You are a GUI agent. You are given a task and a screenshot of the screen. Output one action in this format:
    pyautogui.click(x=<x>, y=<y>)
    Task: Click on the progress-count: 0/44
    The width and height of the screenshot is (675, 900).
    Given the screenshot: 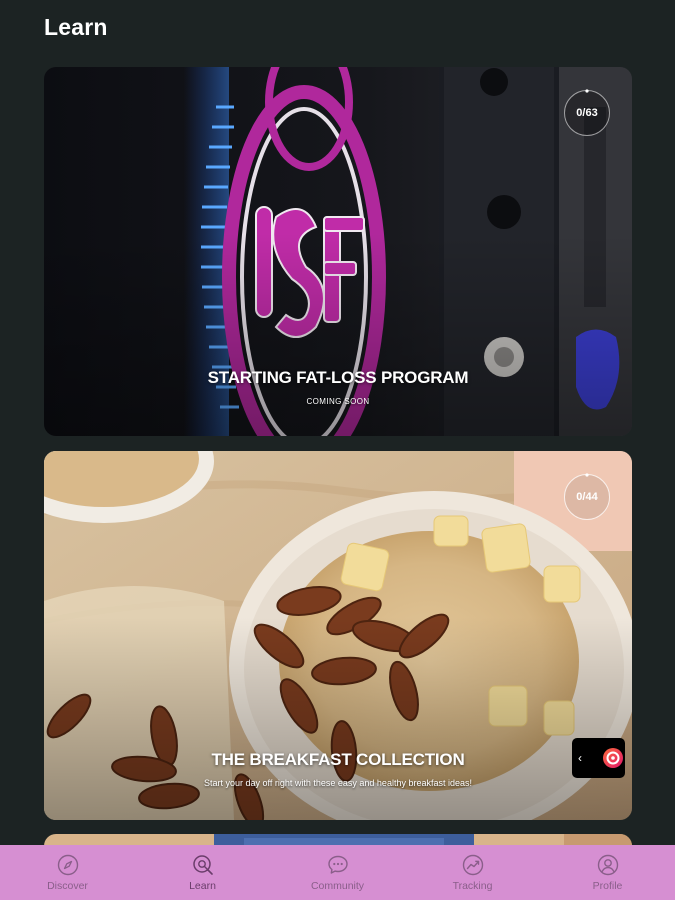 What is the action you would take?
    pyautogui.click(x=587, y=497)
    